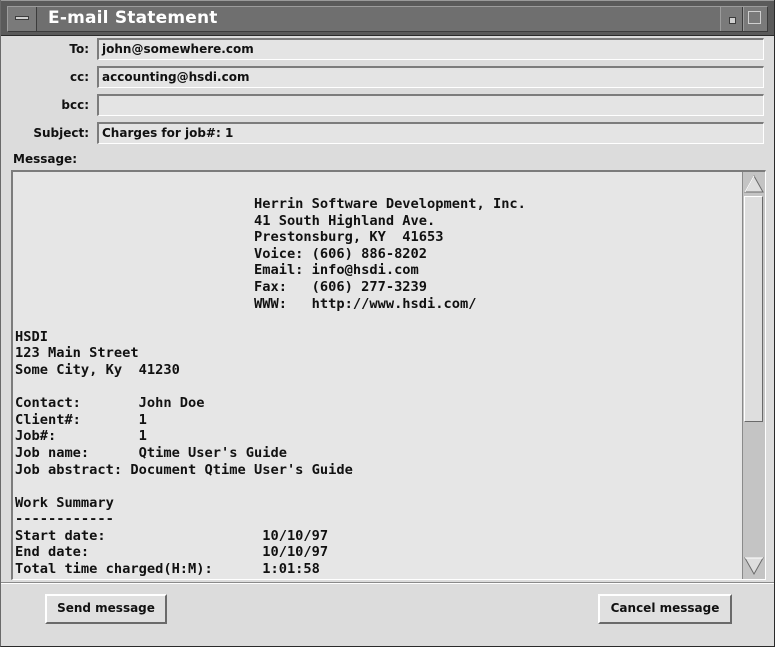 The width and height of the screenshot is (775, 647). What do you see at coordinates (430, 105) in the screenshot?
I see `bcc-field` at bounding box center [430, 105].